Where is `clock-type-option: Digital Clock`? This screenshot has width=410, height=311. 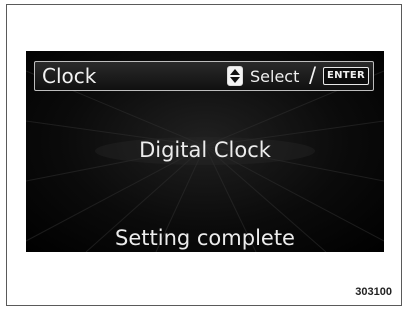 clock-type-option: Digital Clock is located at coordinates (205, 150).